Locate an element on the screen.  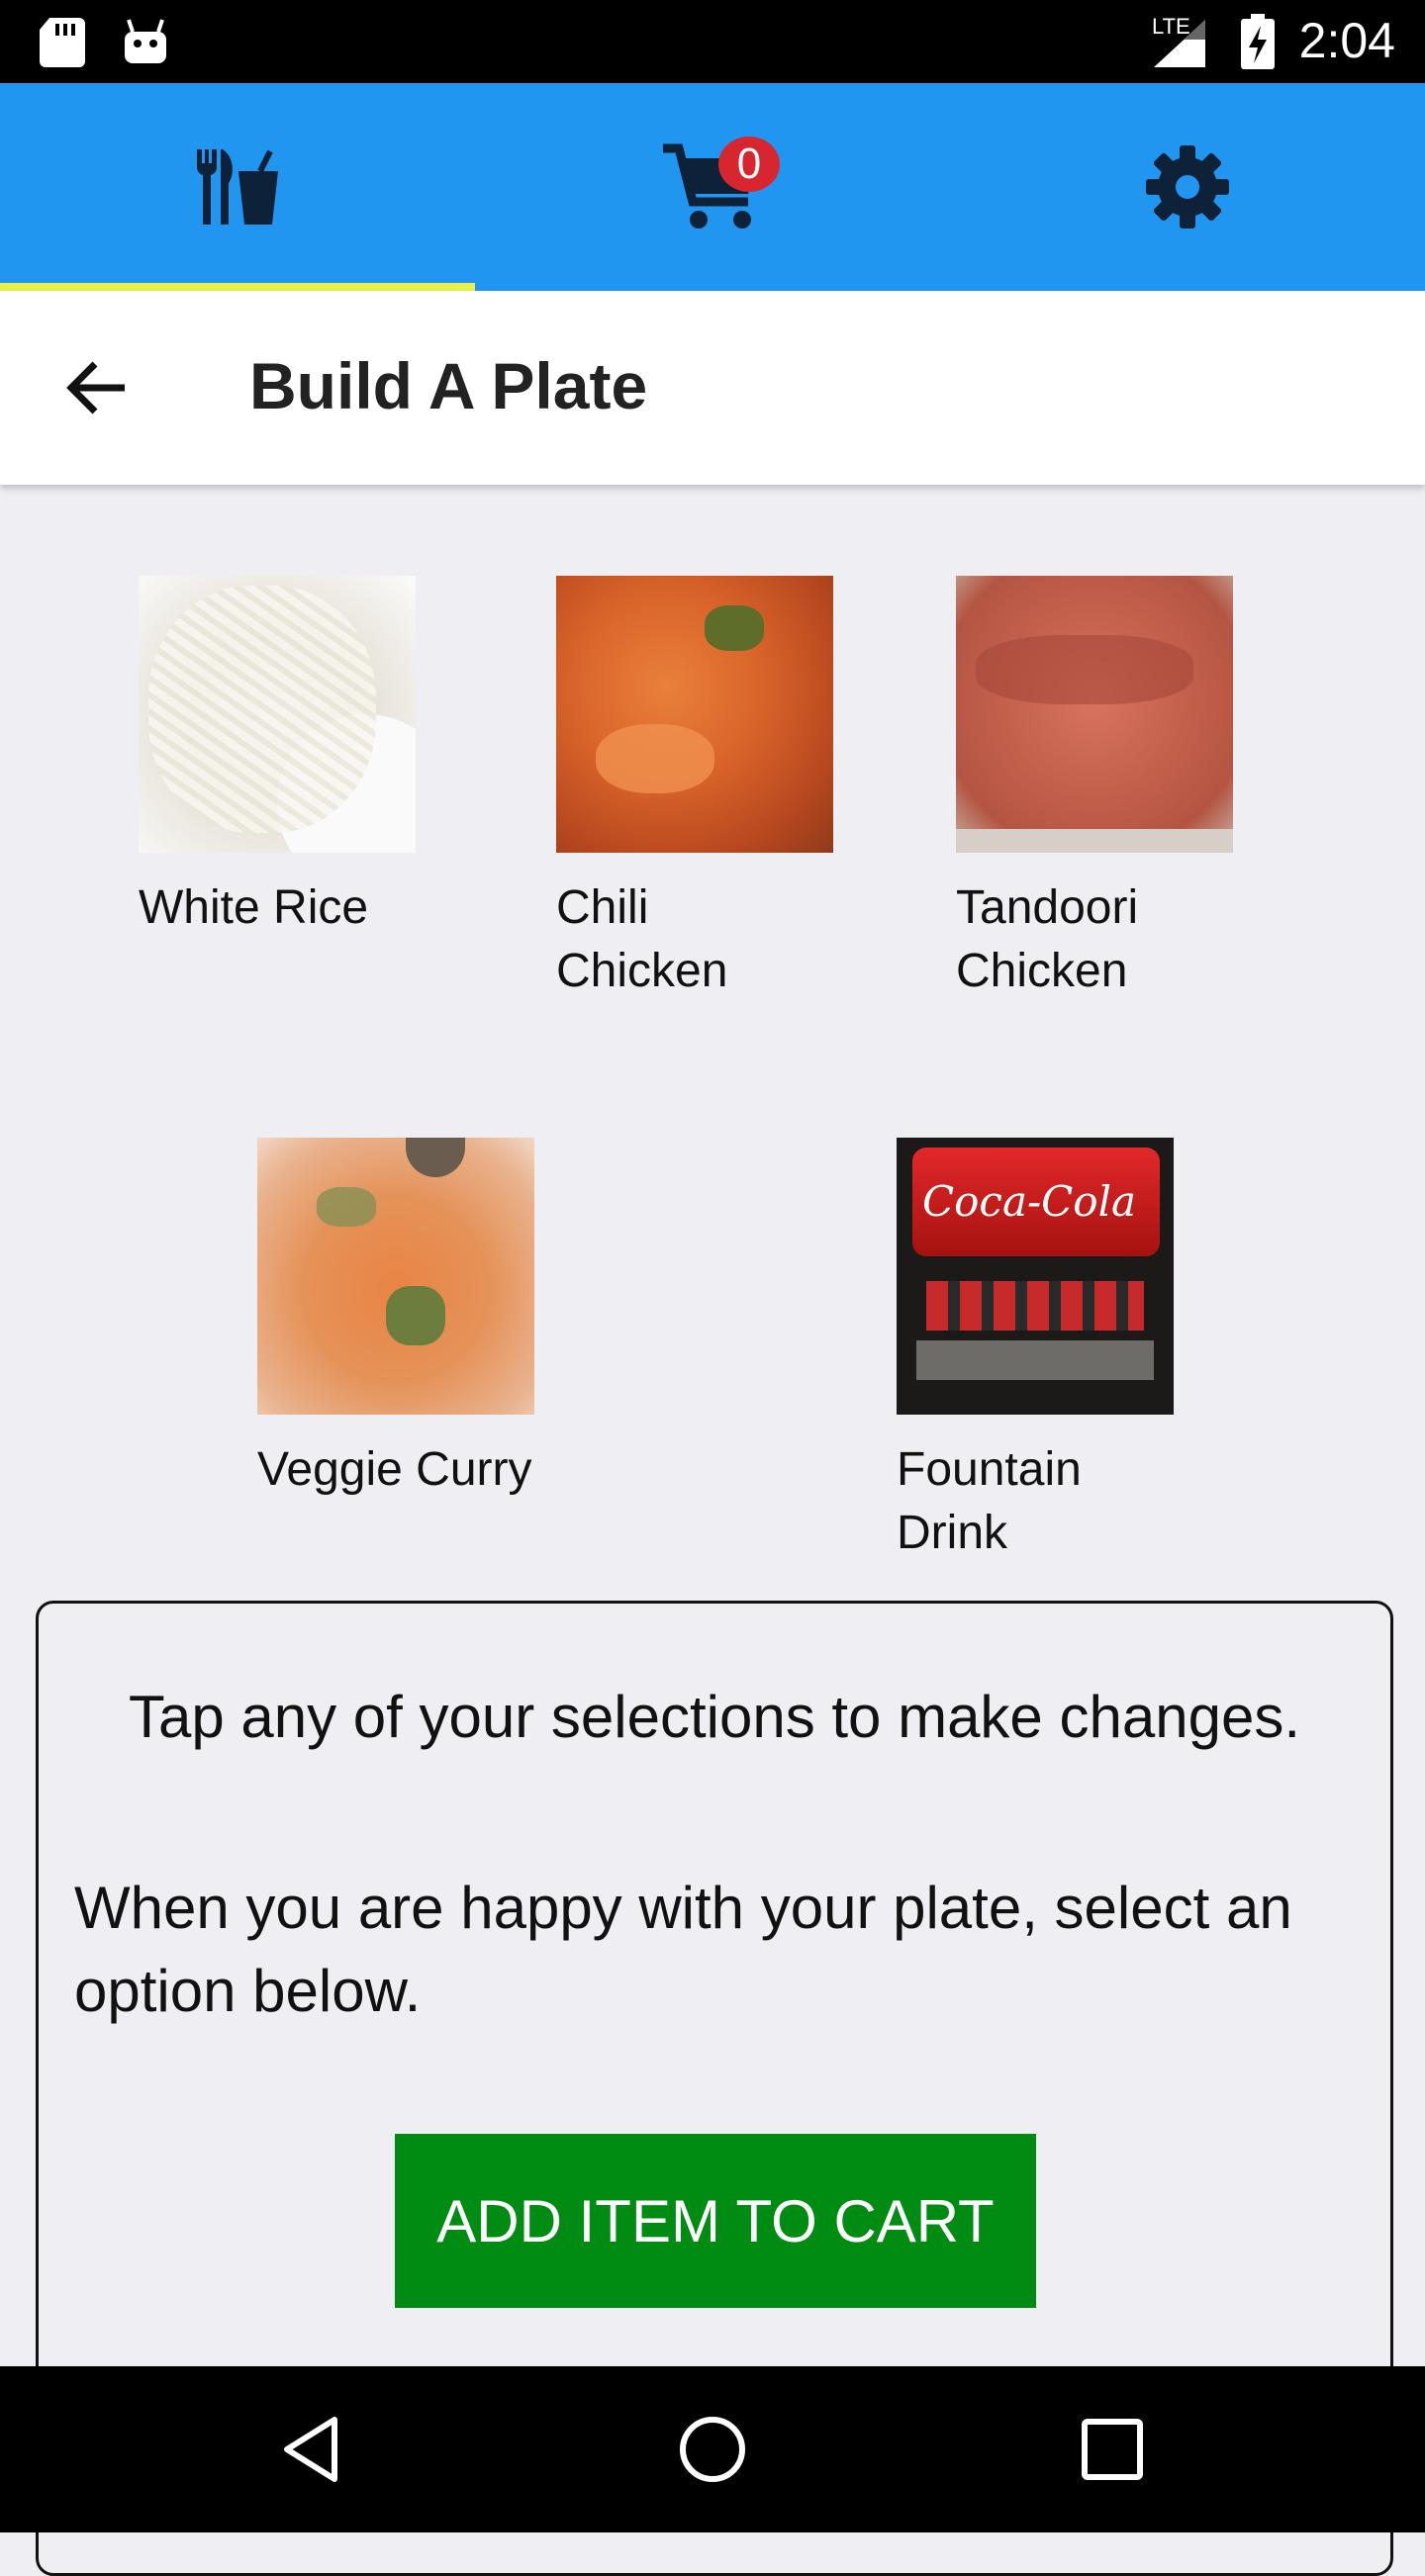
tandoori-chicken-image is located at coordinates (1095, 714).